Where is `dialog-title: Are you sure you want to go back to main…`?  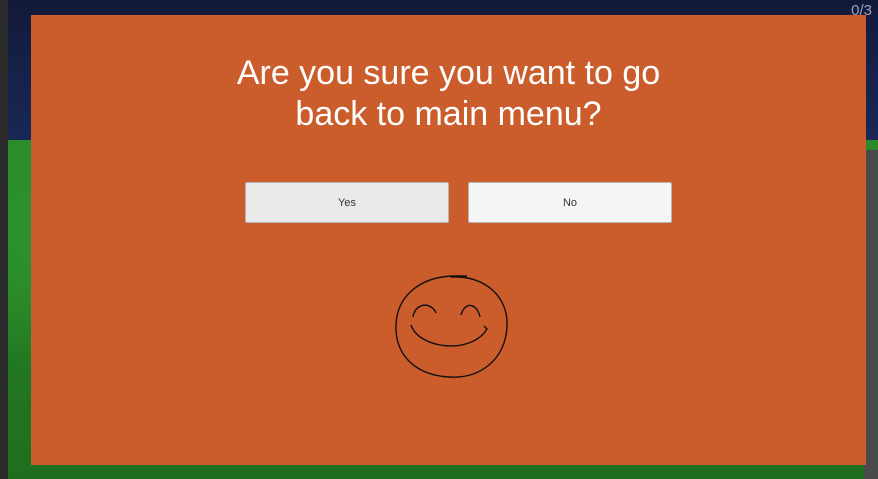
dialog-title: Are you sure you want to go back to main… is located at coordinates (448, 93).